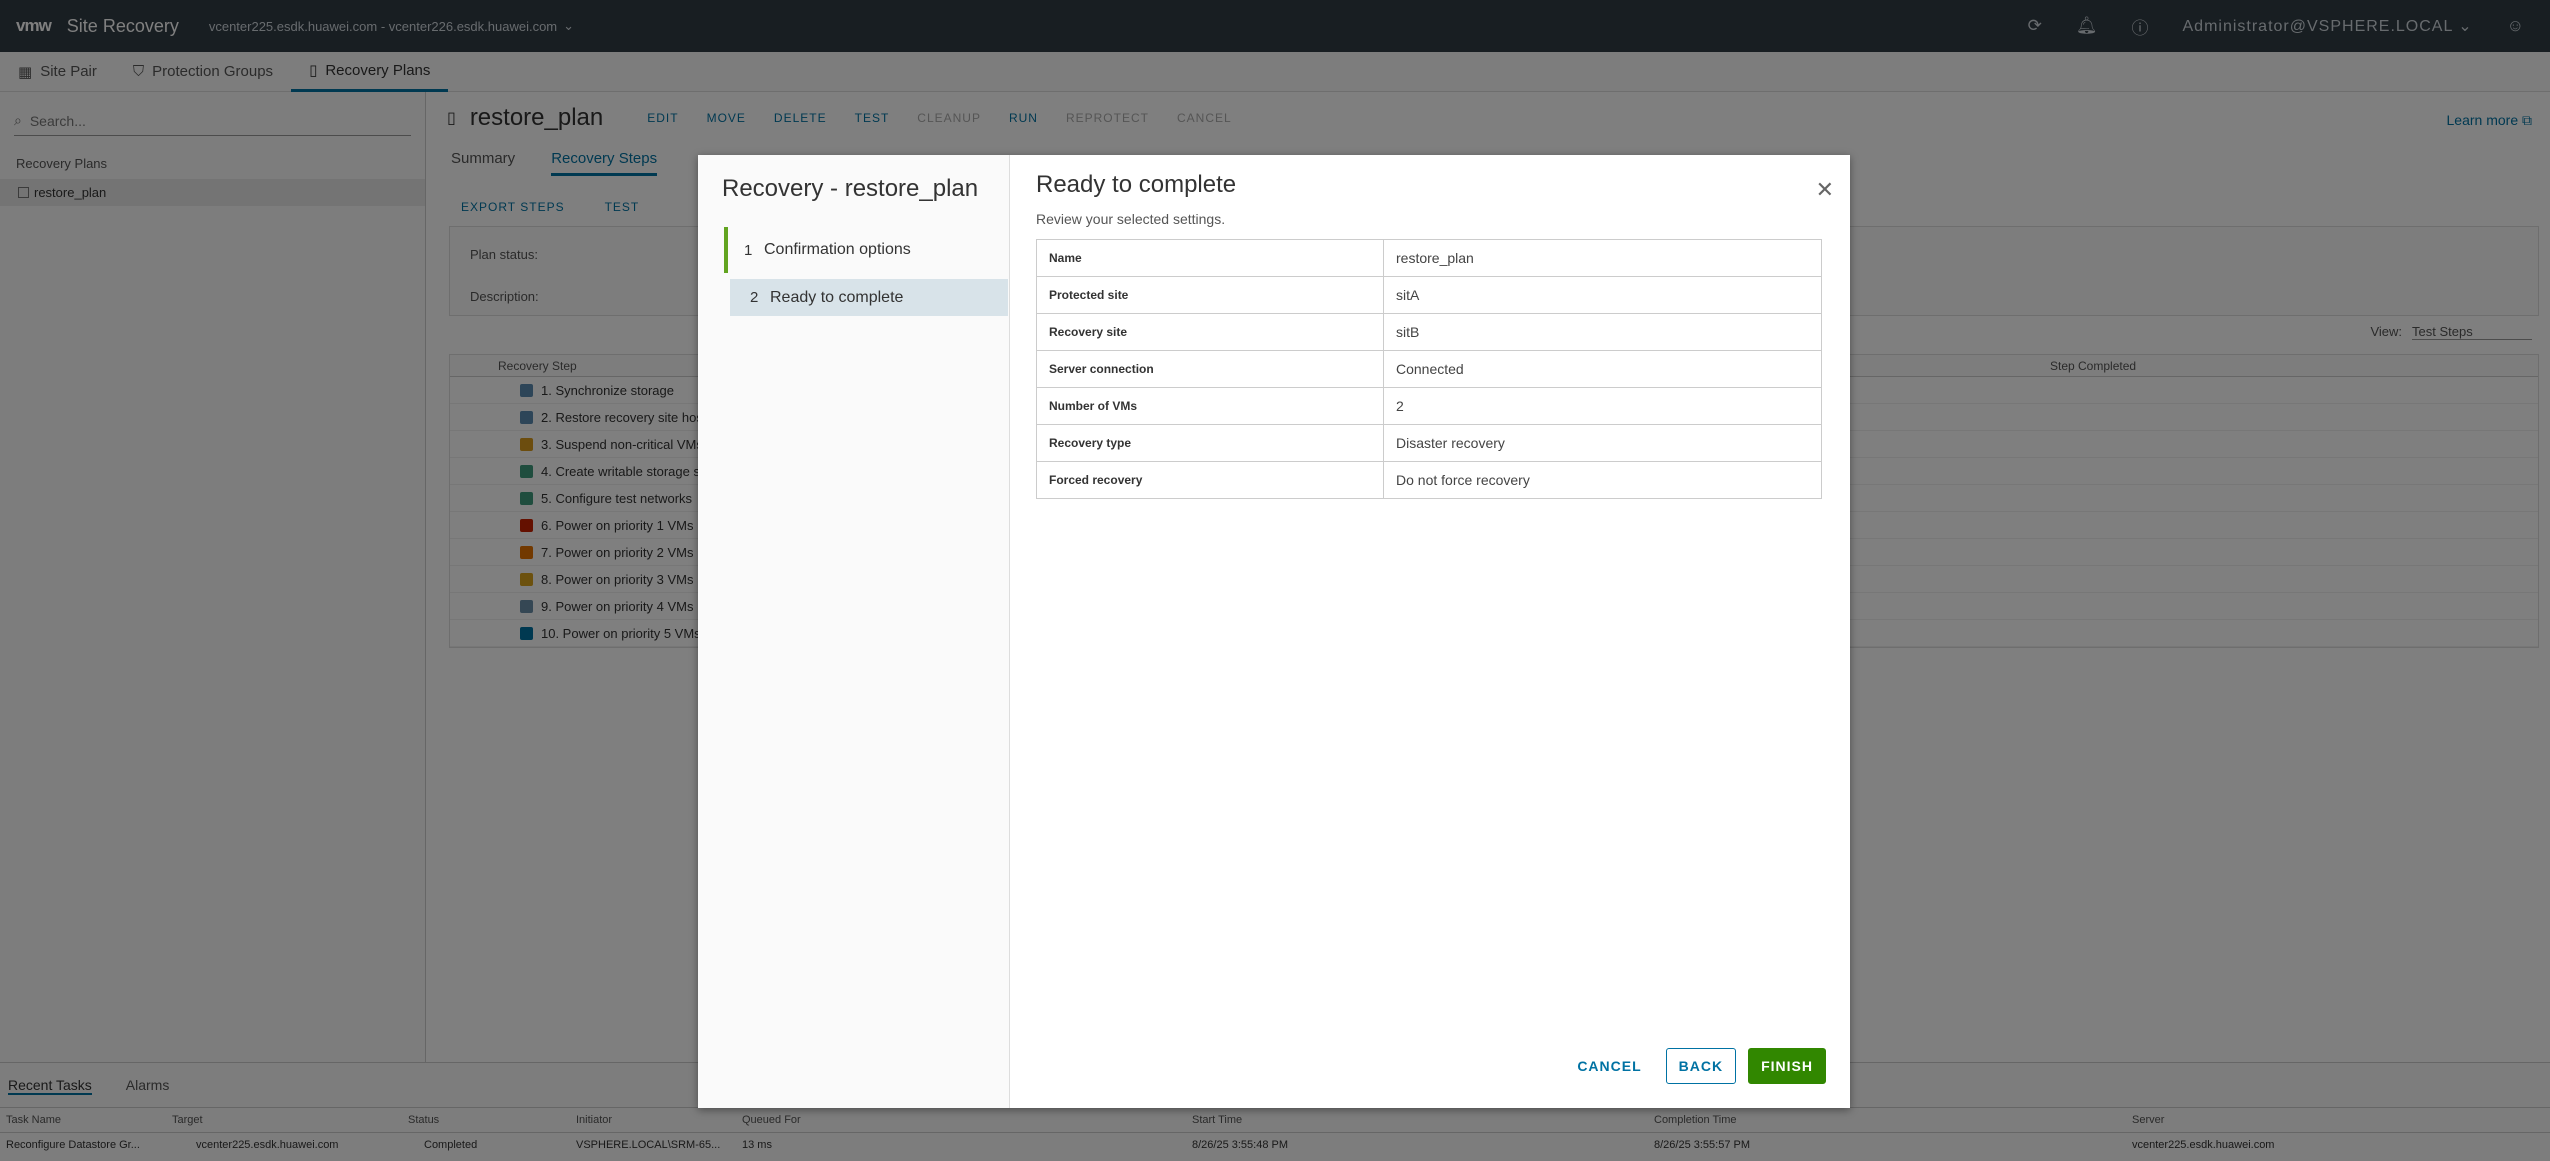 The width and height of the screenshot is (2550, 1161). What do you see at coordinates (1825, 190) in the screenshot?
I see `close-icon: ✕` at bounding box center [1825, 190].